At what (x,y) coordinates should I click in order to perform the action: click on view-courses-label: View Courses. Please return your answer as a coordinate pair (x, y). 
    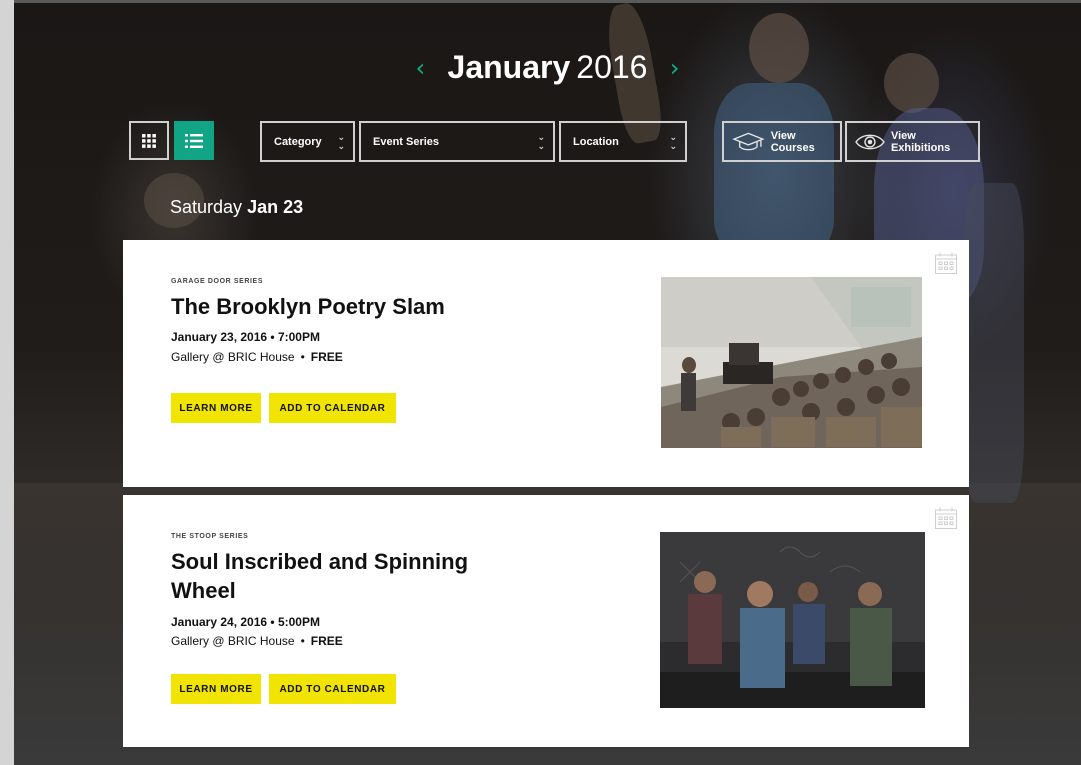
    Looking at the image, I should click on (792, 141).